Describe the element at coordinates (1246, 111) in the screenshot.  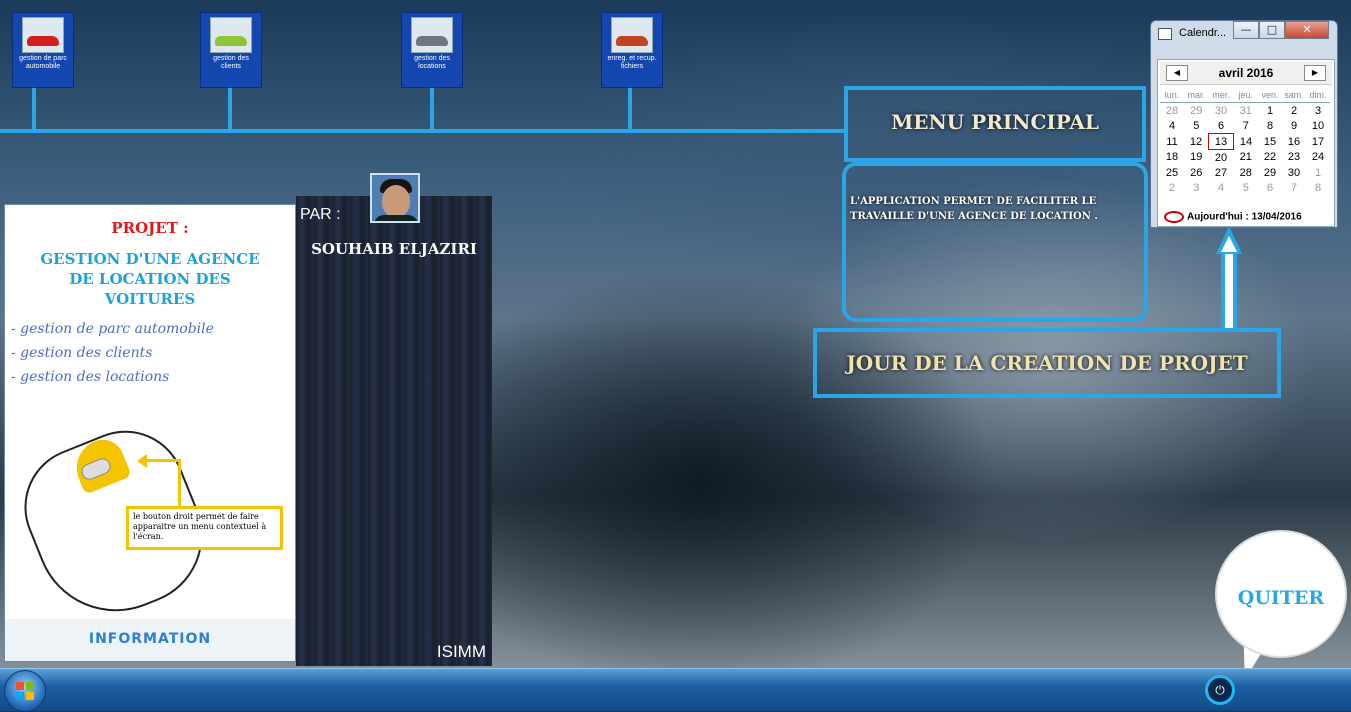
I see `calendar-day: 31` at that location.